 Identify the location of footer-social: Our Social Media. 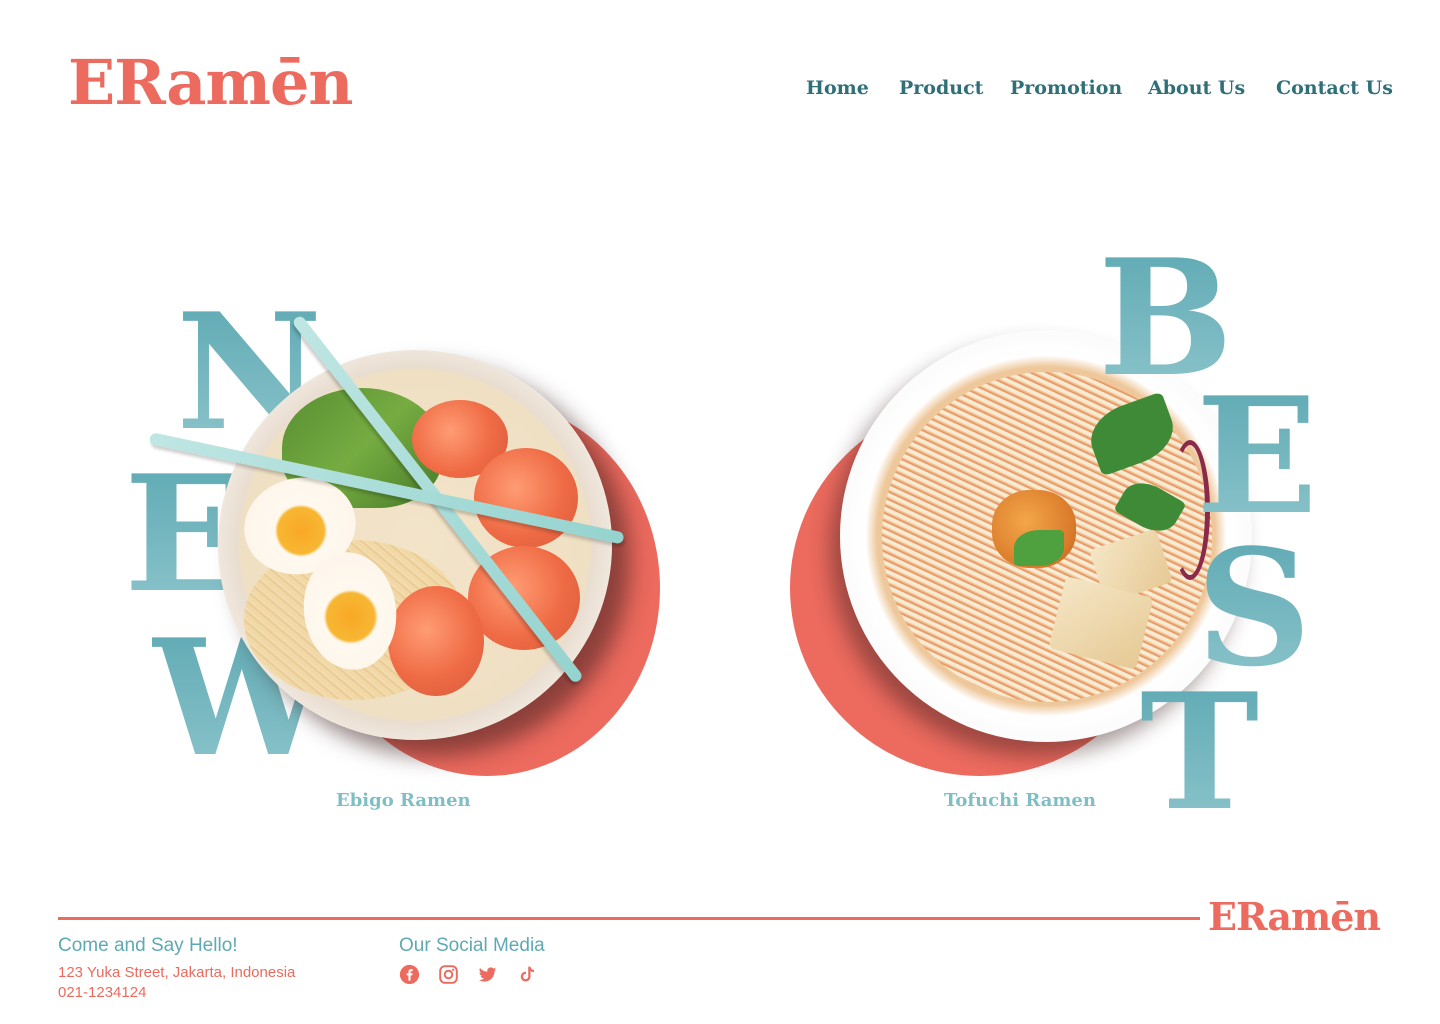
(472, 959).